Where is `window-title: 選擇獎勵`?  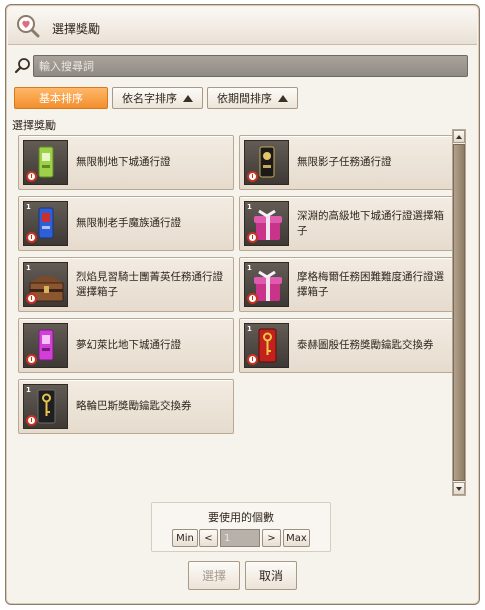
window-title: 選擇獎勵 is located at coordinates (76, 29).